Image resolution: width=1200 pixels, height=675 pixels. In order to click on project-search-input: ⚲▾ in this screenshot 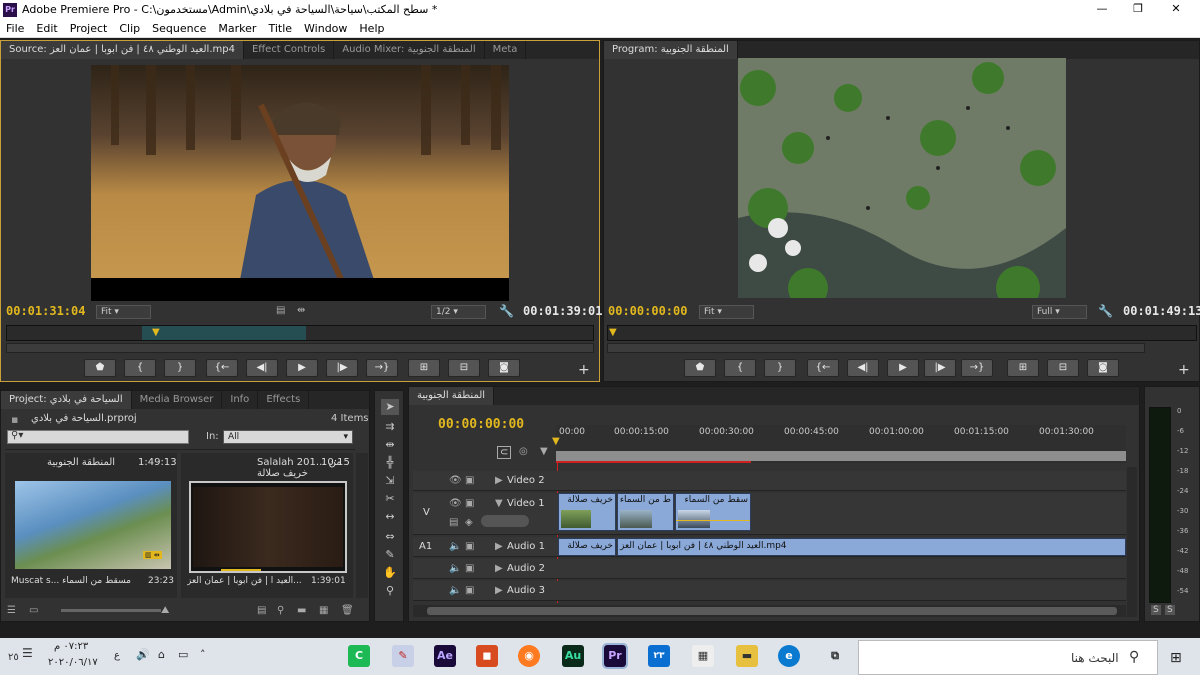, I will do `click(98, 437)`.